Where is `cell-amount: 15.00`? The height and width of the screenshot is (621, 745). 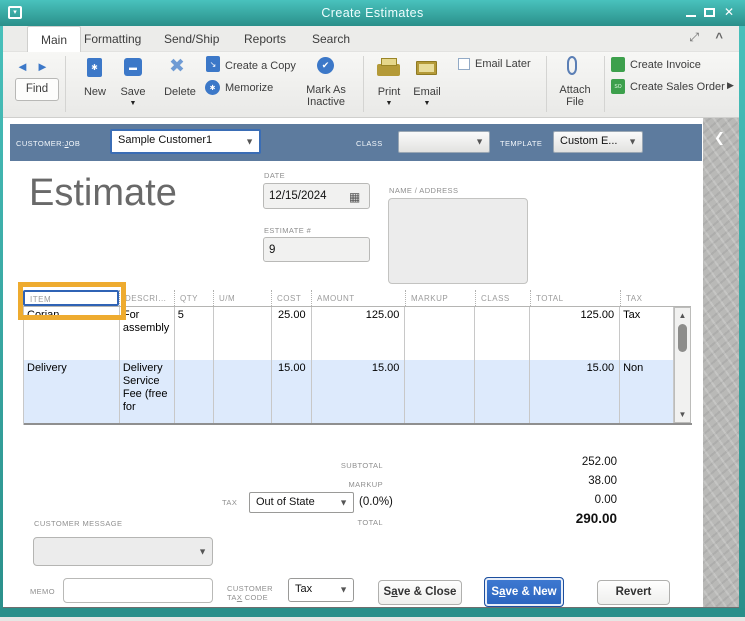
cell-amount: 15.00 is located at coordinates (359, 391).